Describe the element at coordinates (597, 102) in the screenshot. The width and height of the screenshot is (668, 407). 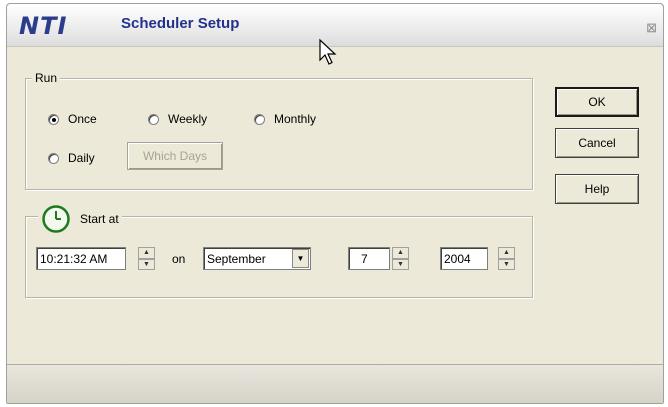
I see `ok-button: OK` at that location.